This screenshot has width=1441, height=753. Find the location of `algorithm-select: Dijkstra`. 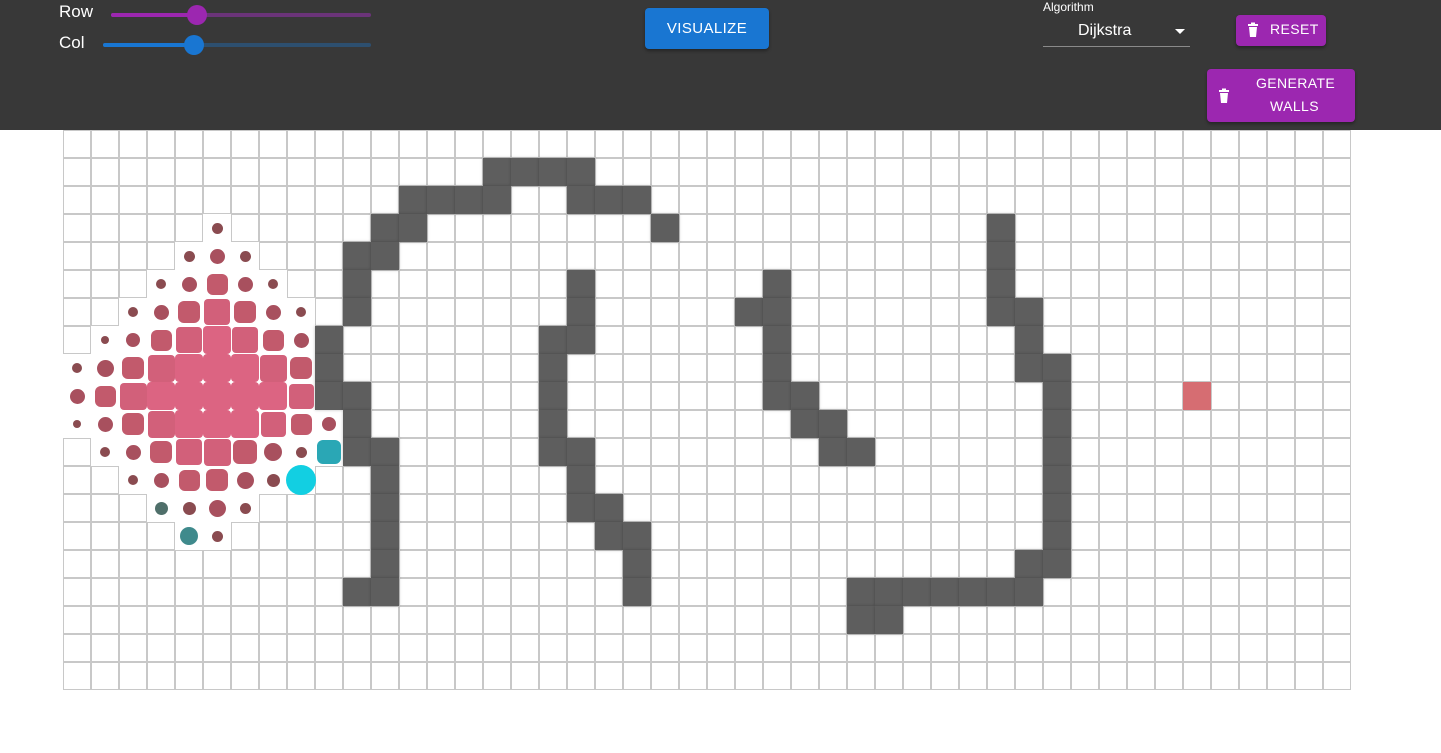

algorithm-select: Dijkstra is located at coordinates (1116, 32).